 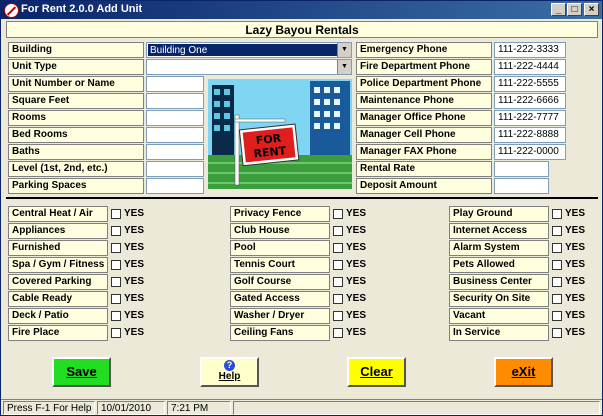 What do you see at coordinates (175, 84) in the screenshot?
I see `unit-number-or-name-input` at bounding box center [175, 84].